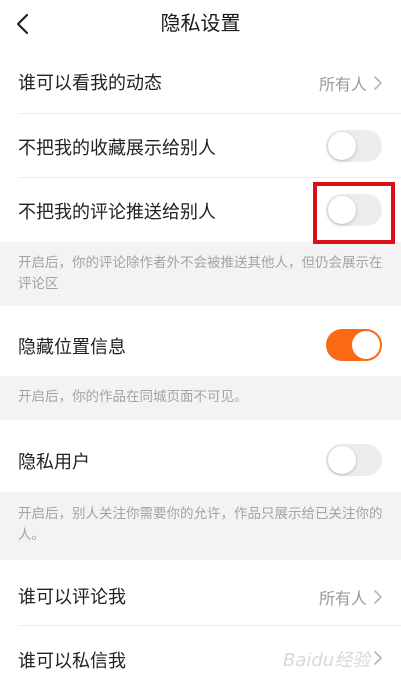  I want to click on private-note-text: 开启后，别人关注你需要你的允许，作品只展示给已关注你的人。, so click(200, 524).